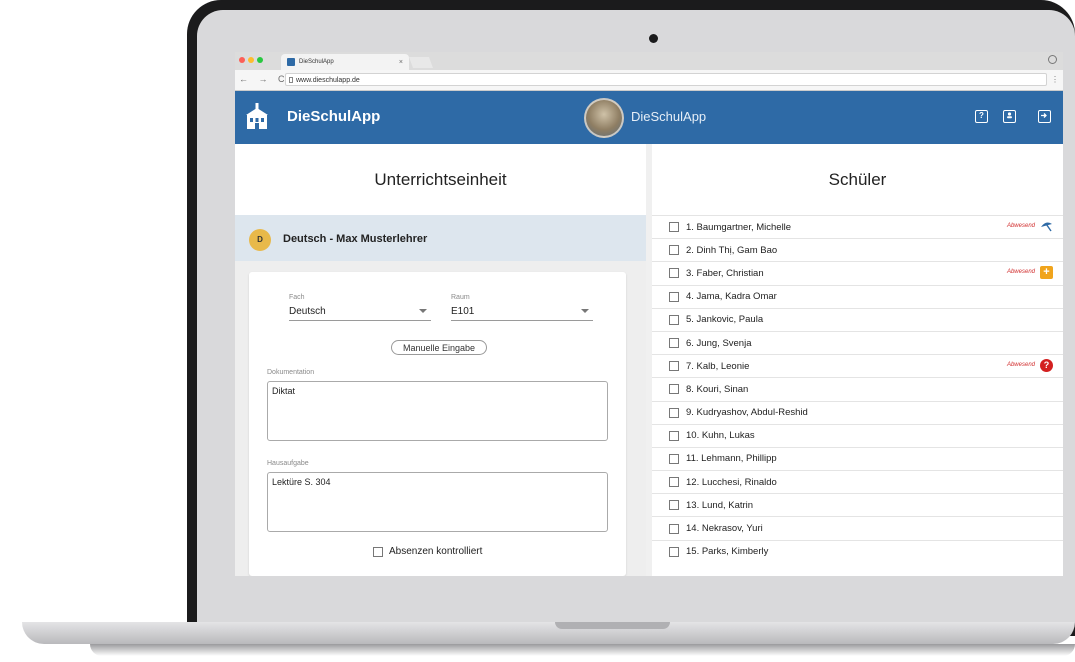 The image size is (1075, 662). I want to click on student-name: 14. Nekrasov, Yuri, so click(724, 529).